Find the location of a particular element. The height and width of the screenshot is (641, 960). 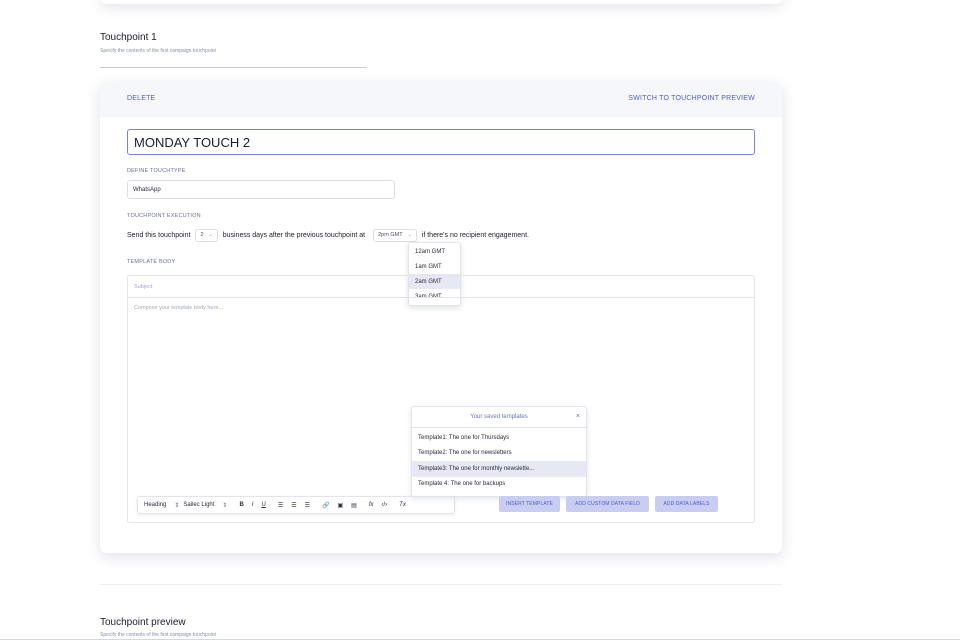

clear-format-icon: Tx is located at coordinates (402, 505).